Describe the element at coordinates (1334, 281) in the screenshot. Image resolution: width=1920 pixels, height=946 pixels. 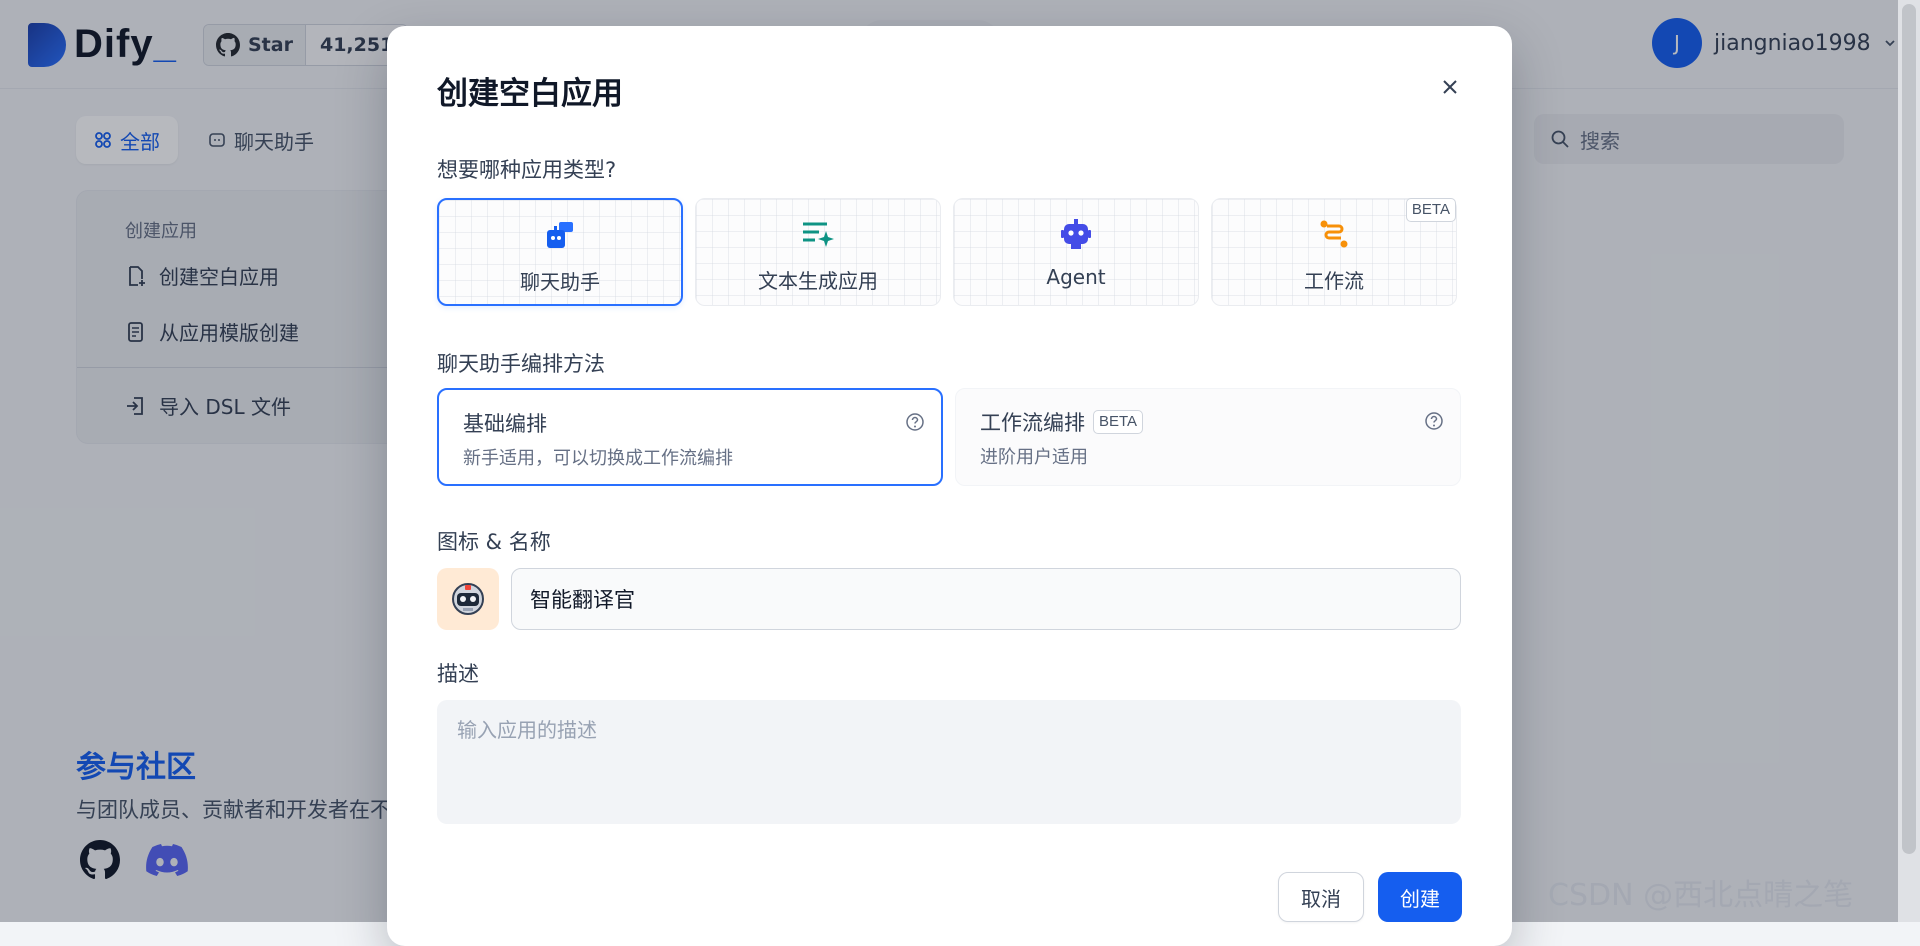
I see `app-type-label: 工作流` at that location.